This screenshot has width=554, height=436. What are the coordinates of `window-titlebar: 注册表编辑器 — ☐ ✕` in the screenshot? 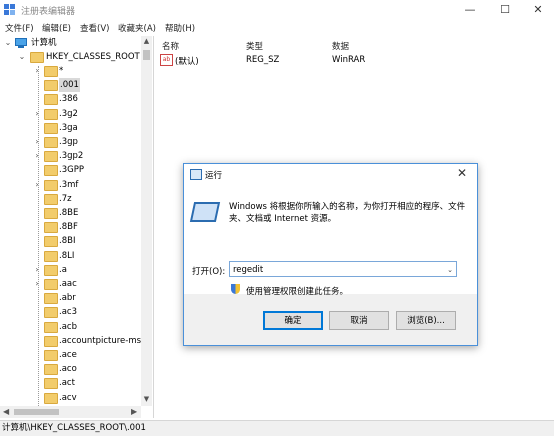 It's located at (277, 10).